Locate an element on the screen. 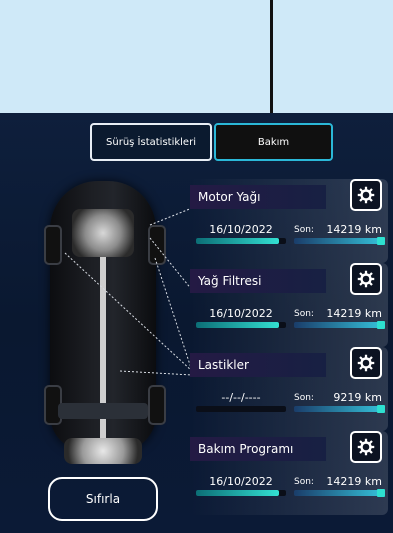 The width and height of the screenshot is (393, 533). last-km: 9219 km is located at coordinates (357, 397).